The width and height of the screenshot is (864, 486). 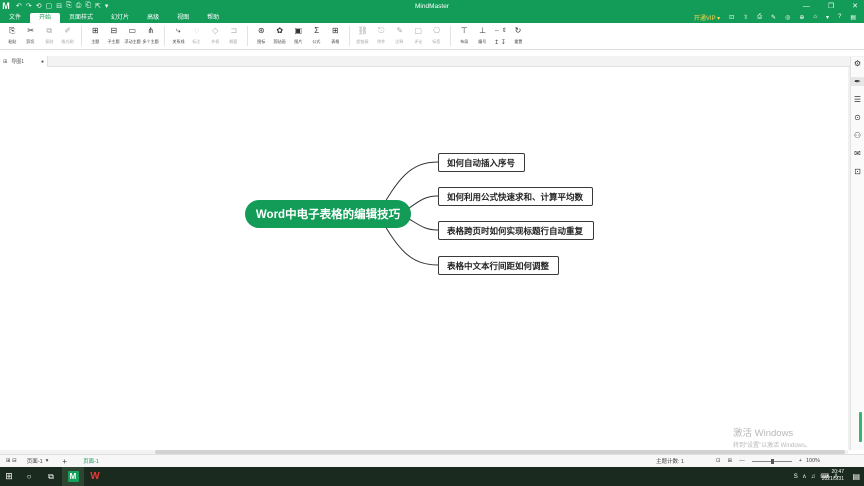 I want to click on menu-tab: 视图, so click(x=183, y=18).